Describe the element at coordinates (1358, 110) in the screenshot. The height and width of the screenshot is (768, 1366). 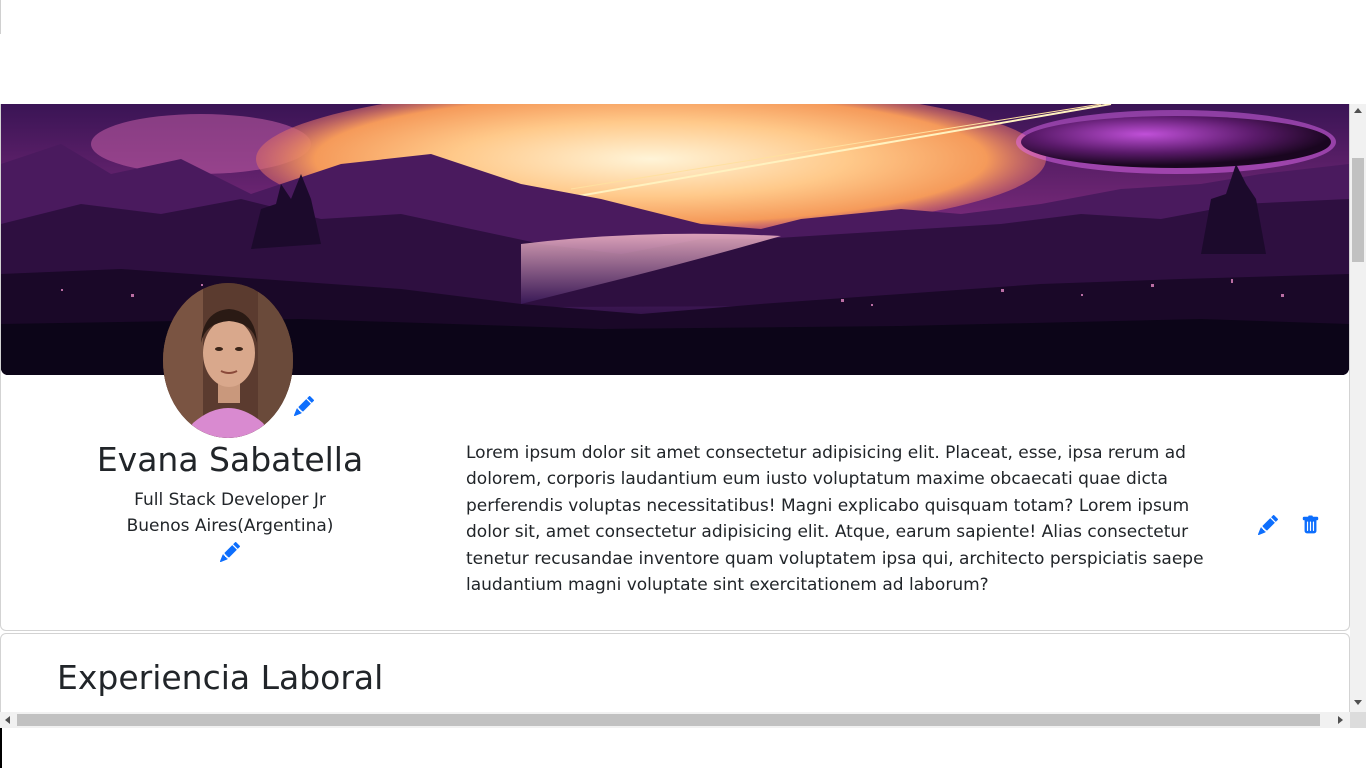
I see `scroll-up-icon` at that location.